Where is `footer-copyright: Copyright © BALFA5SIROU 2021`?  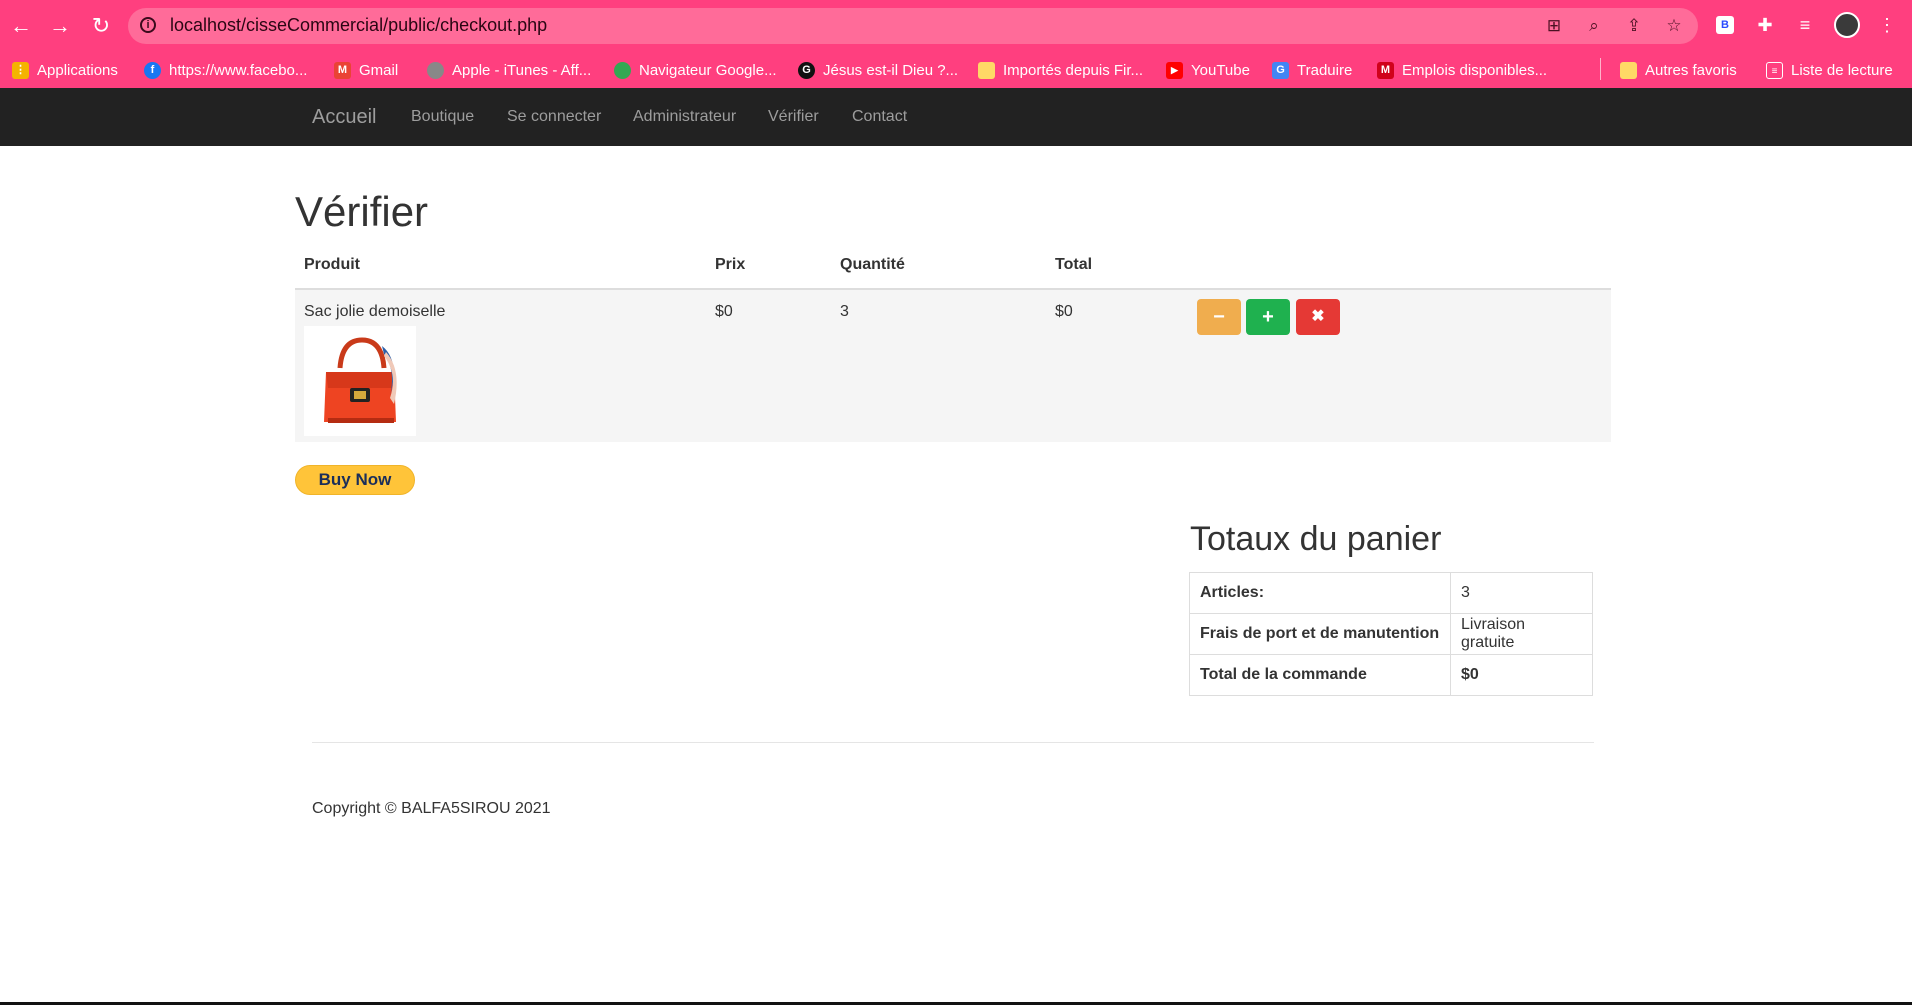 footer-copyright: Copyright © BALFA5SIROU 2021 is located at coordinates (431, 808).